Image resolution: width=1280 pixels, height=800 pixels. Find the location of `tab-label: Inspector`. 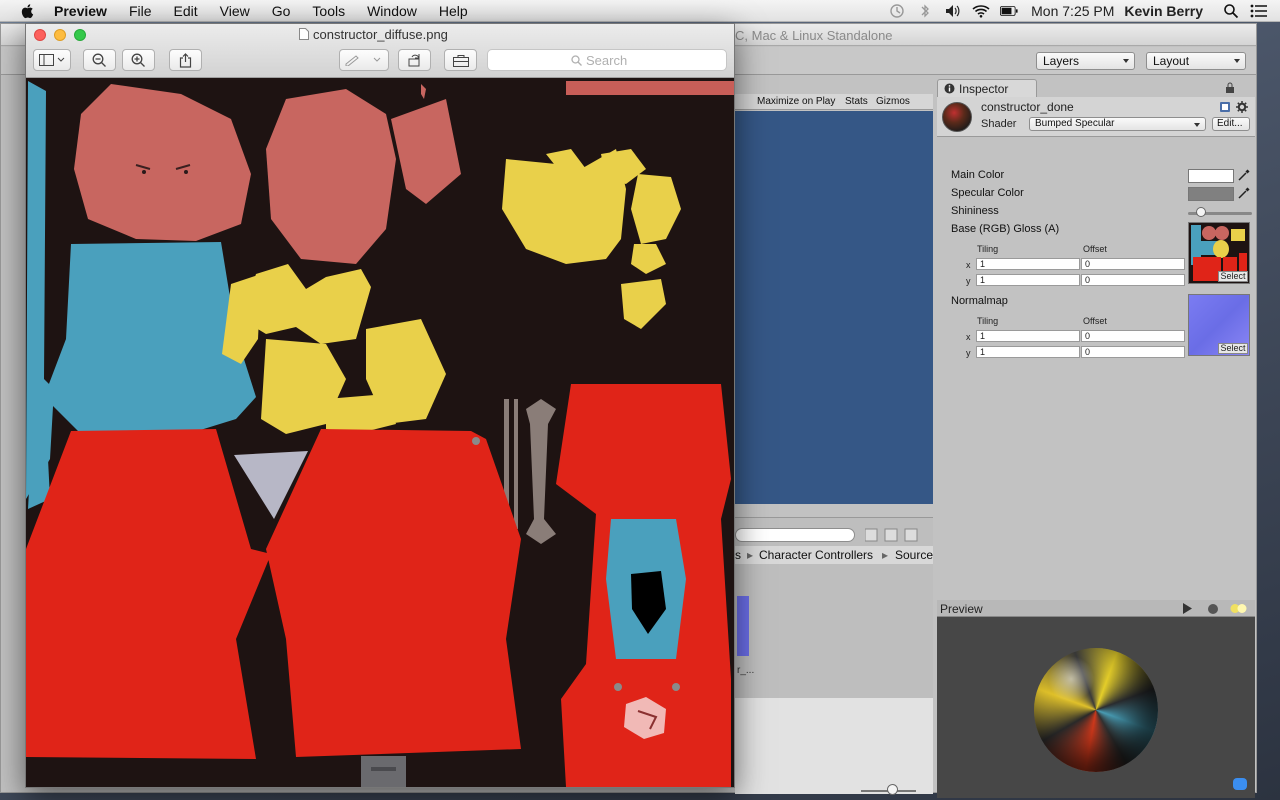

tab-label: Inspector is located at coordinates (984, 89).